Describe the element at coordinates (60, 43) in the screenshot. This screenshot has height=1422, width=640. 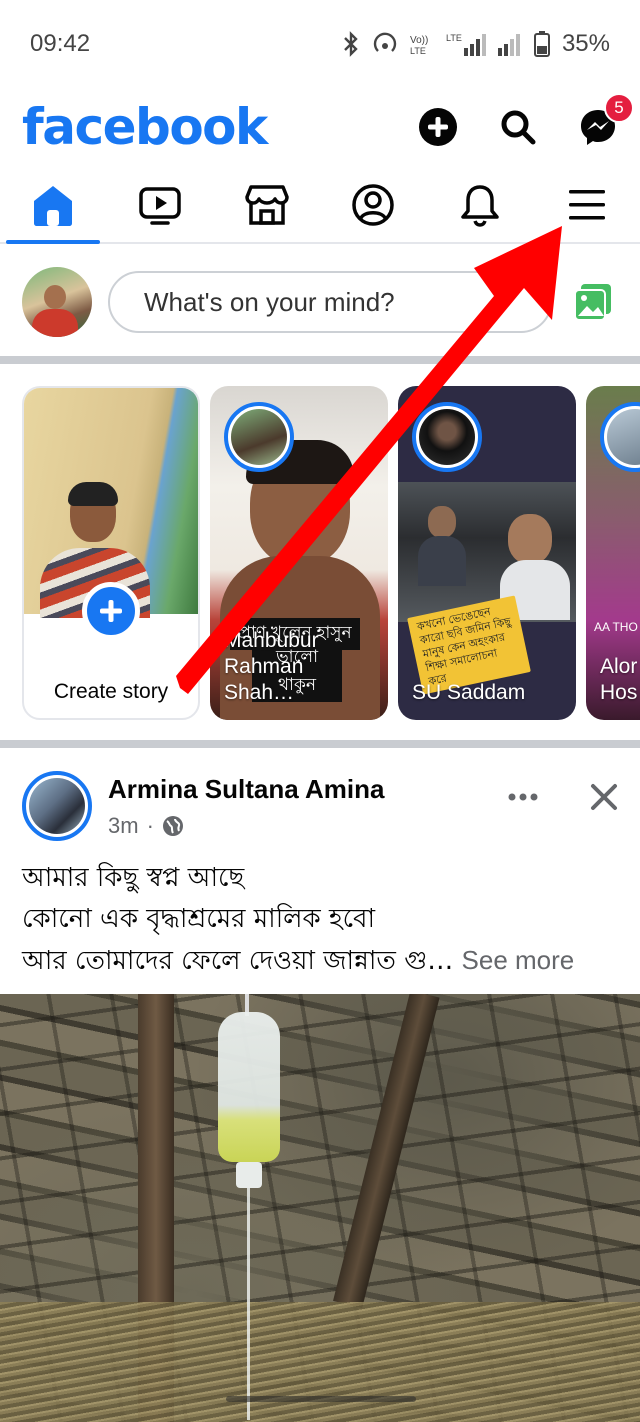
I see `status-time: 09:42` at that location.